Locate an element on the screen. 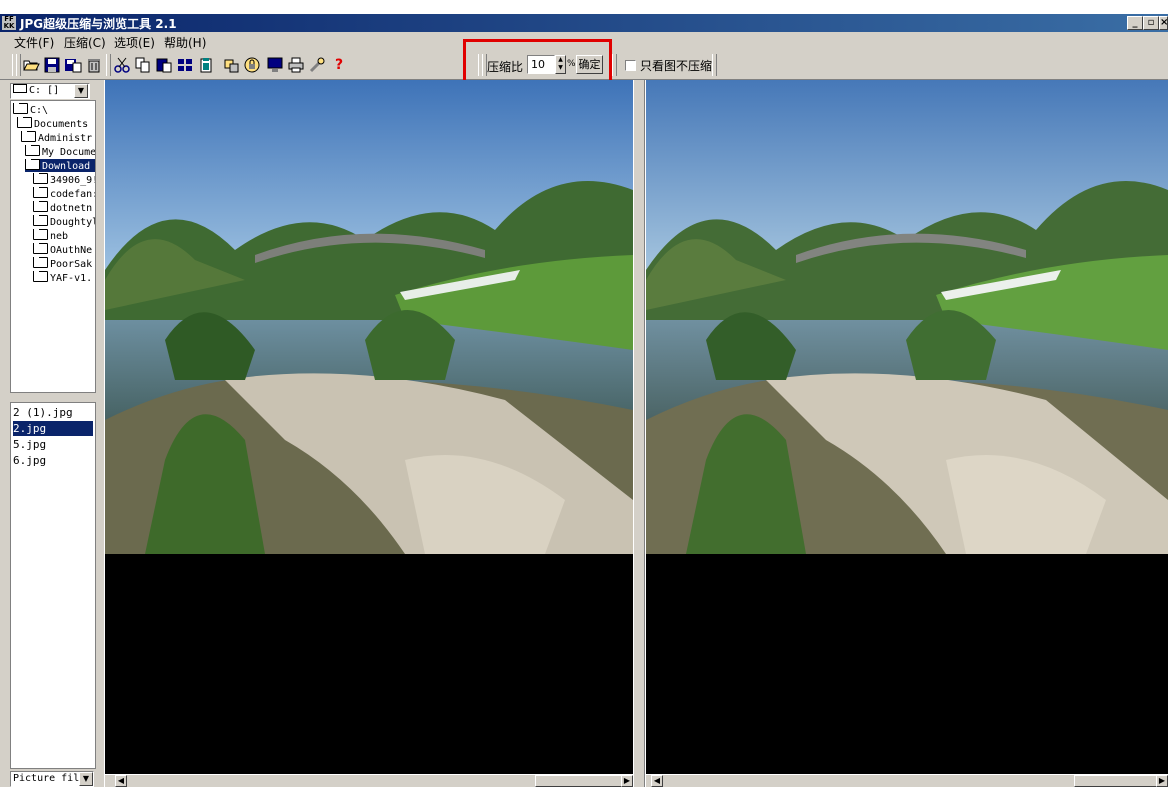  tree-item-label: Documents is located at coordinates (61, 124).